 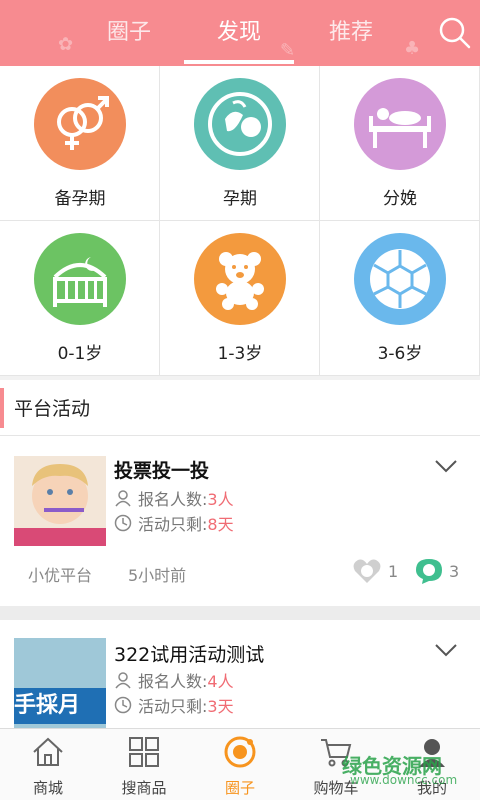 I want to click on signup-count-row: 报名人数: 4人, so click(x=174, y=680).